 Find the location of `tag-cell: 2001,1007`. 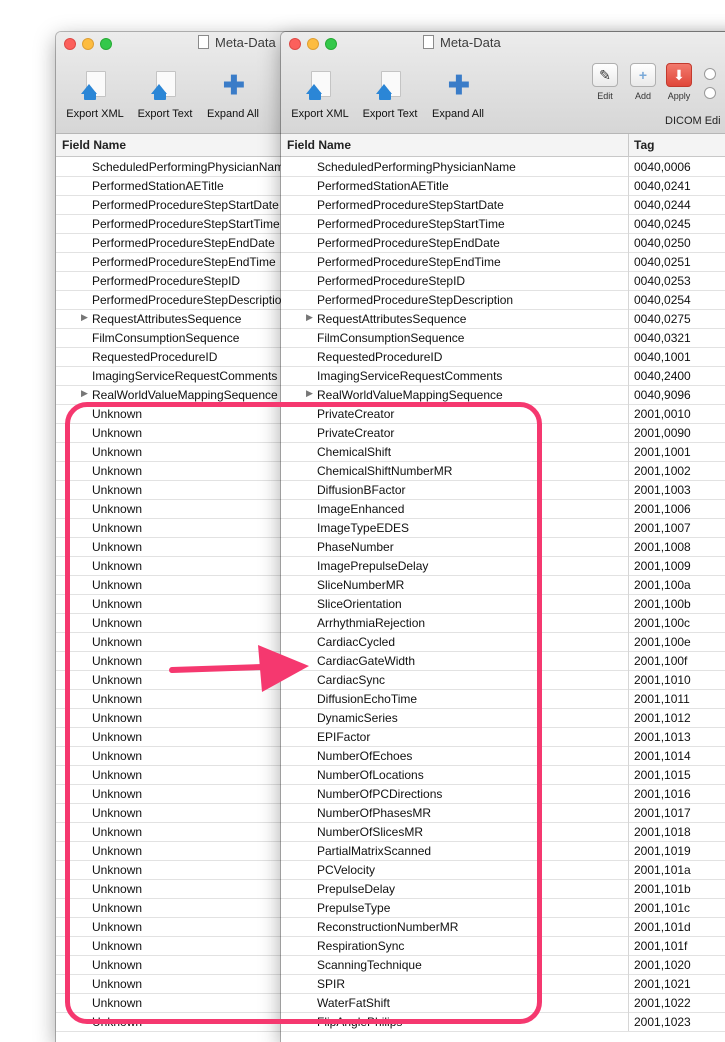

tag-cell: 2001,1007 is located at coordinates (662, 528).